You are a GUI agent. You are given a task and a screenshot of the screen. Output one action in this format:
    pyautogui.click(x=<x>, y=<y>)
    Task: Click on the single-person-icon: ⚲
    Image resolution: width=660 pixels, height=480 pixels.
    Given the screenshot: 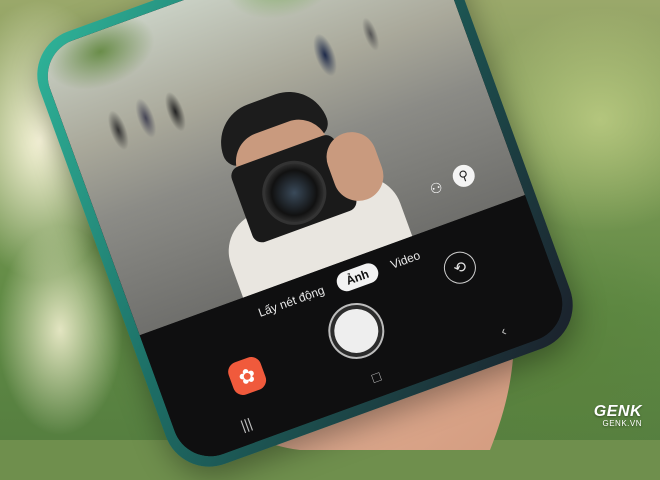 What is the action you would take?
    pyautogui.click(x=463, y=175)
    